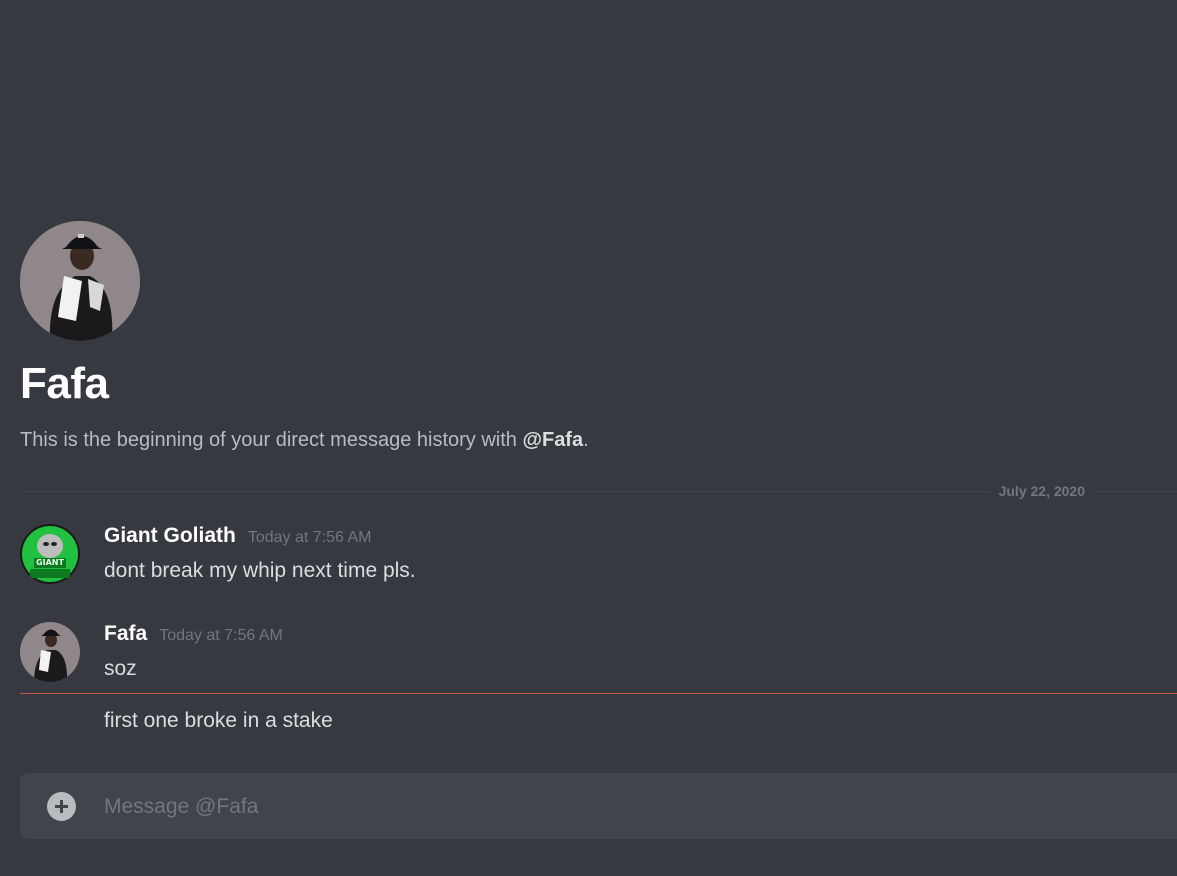  Describe the element at coordinates (218, 720) in the screenshot. I see `message-text: first one broke in a stake` at that location.